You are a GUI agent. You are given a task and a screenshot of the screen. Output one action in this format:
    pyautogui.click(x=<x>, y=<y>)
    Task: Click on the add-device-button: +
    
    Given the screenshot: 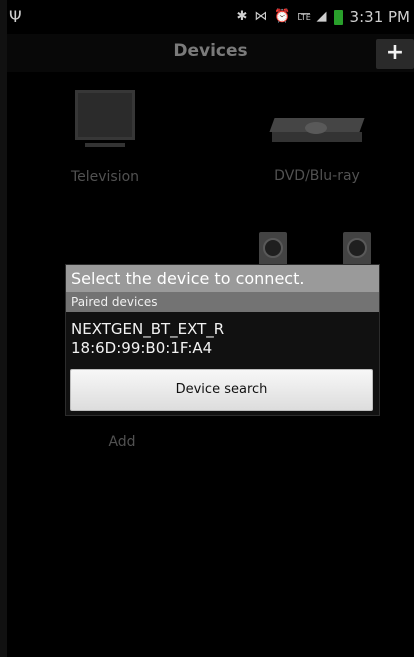 What is the action you would take?
    pyautogui.click(x=395, y=54)
    